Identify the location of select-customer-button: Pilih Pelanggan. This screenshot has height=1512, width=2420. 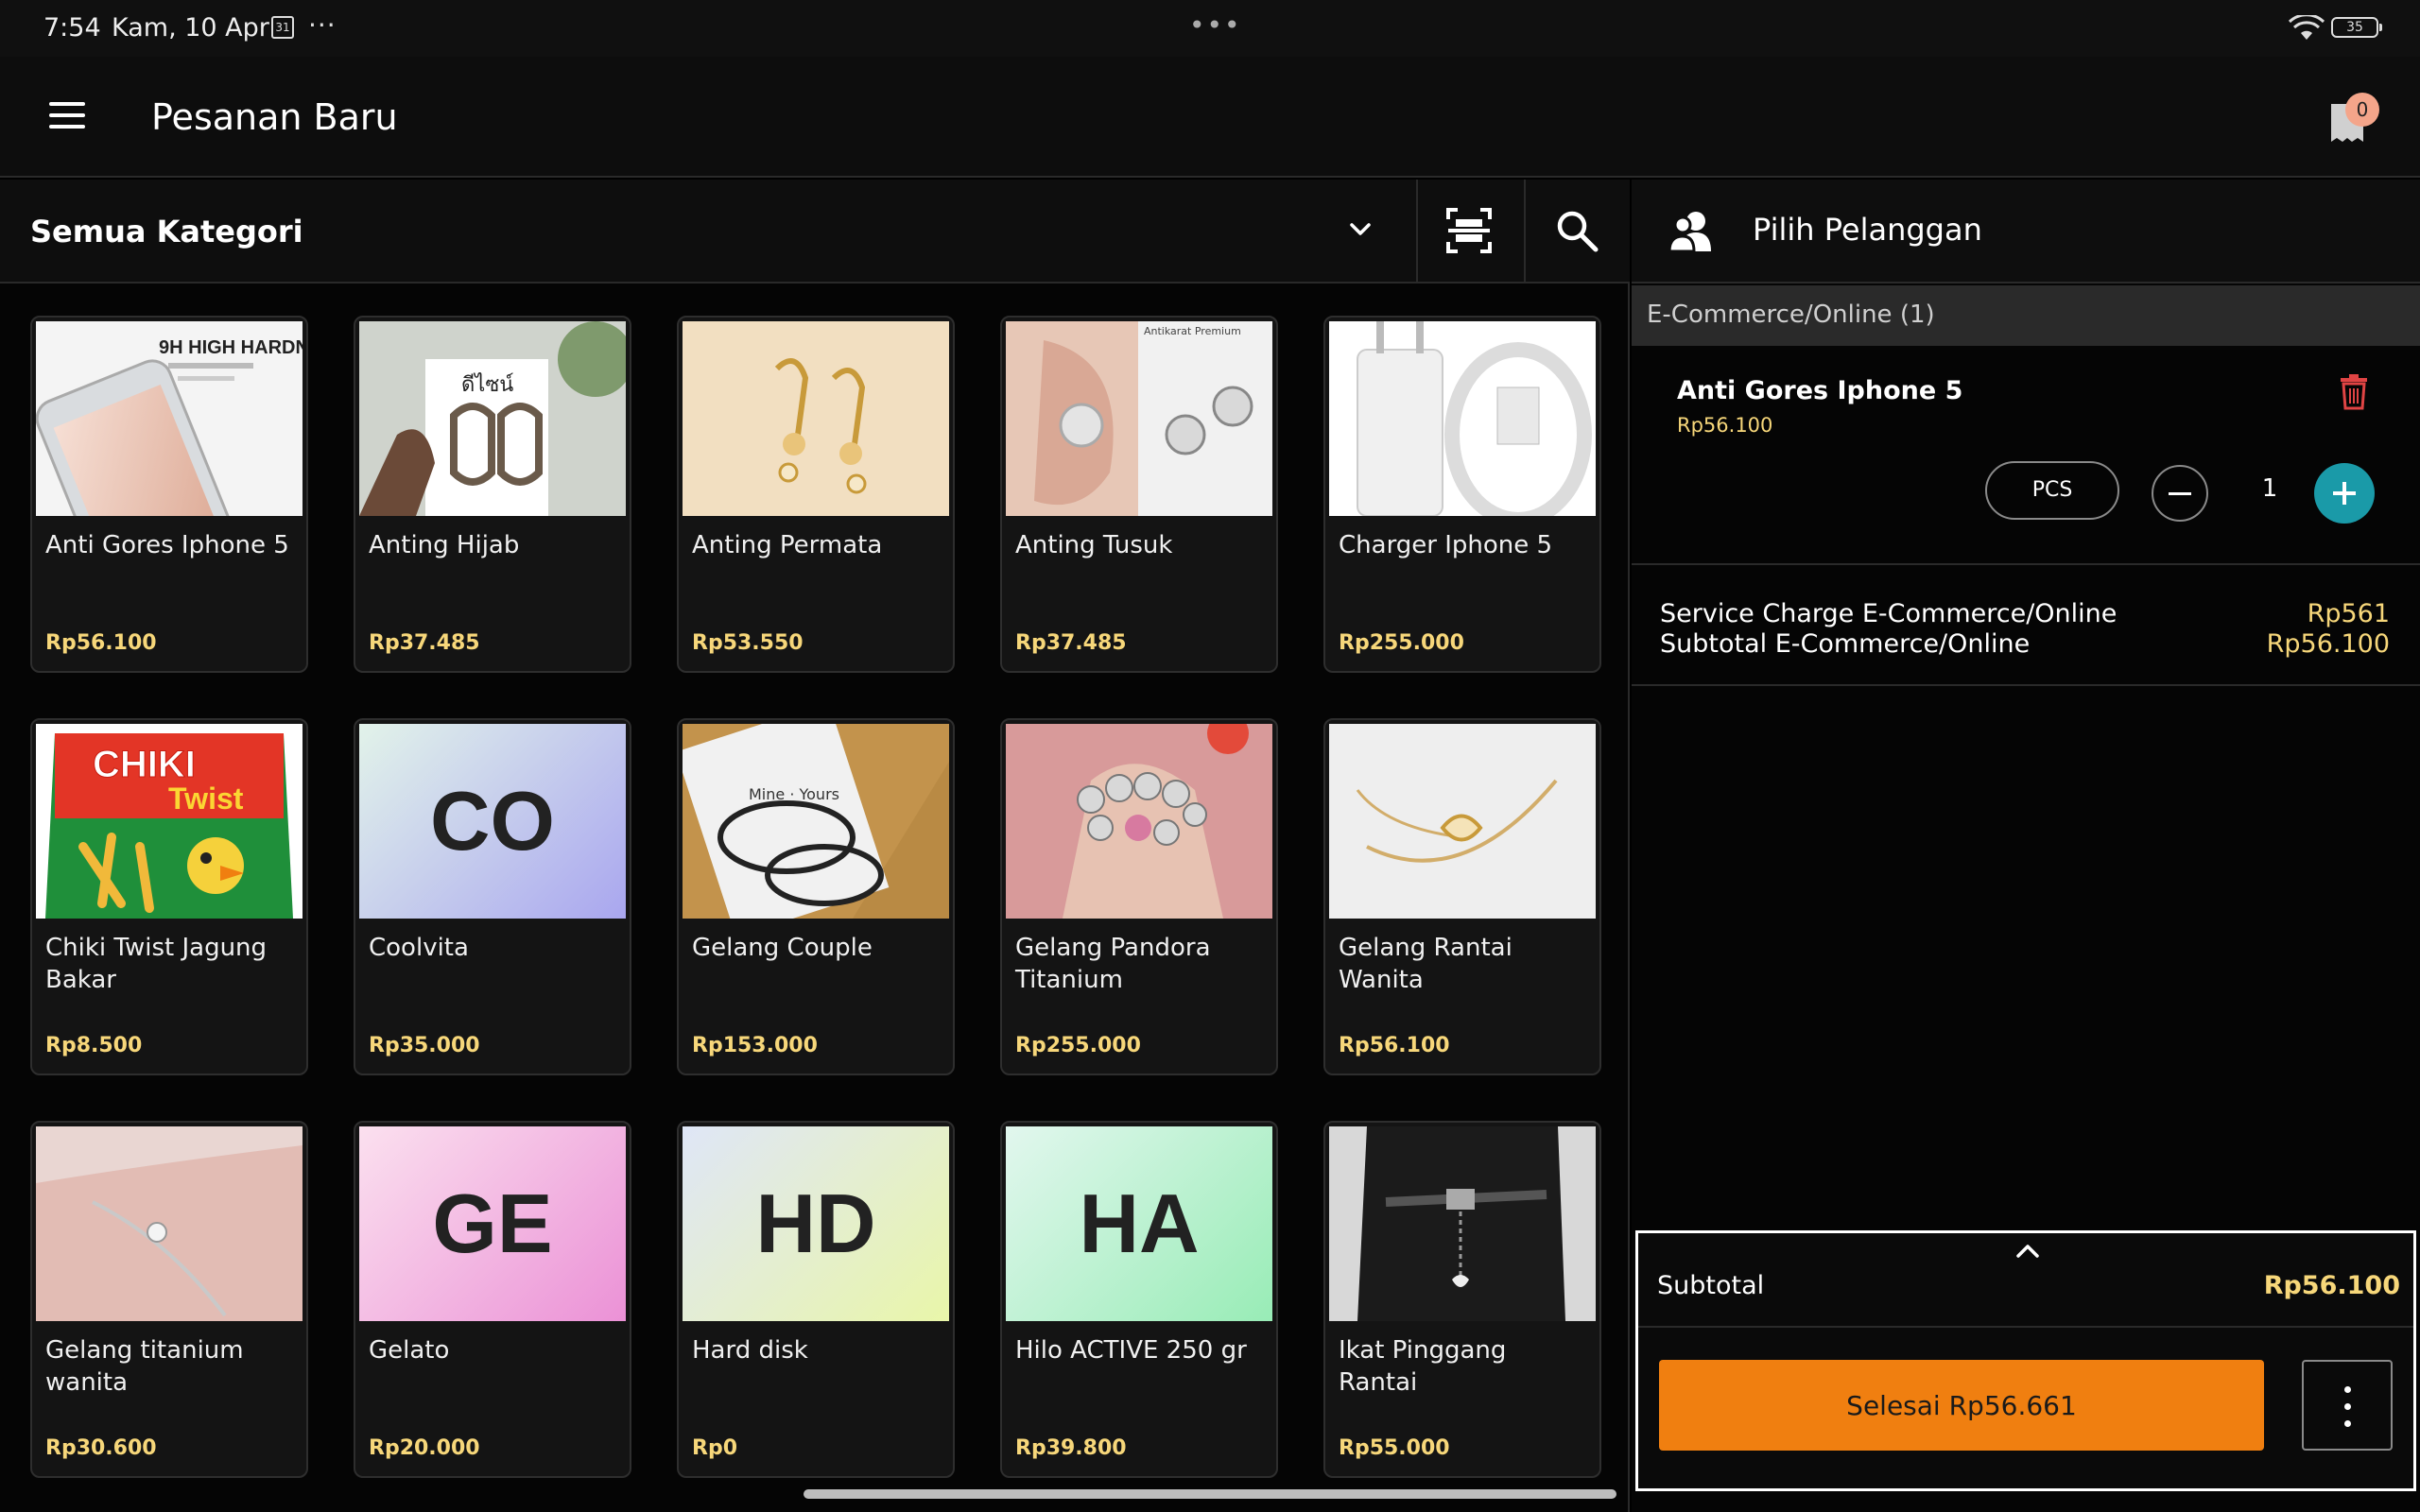
(2026, 232).